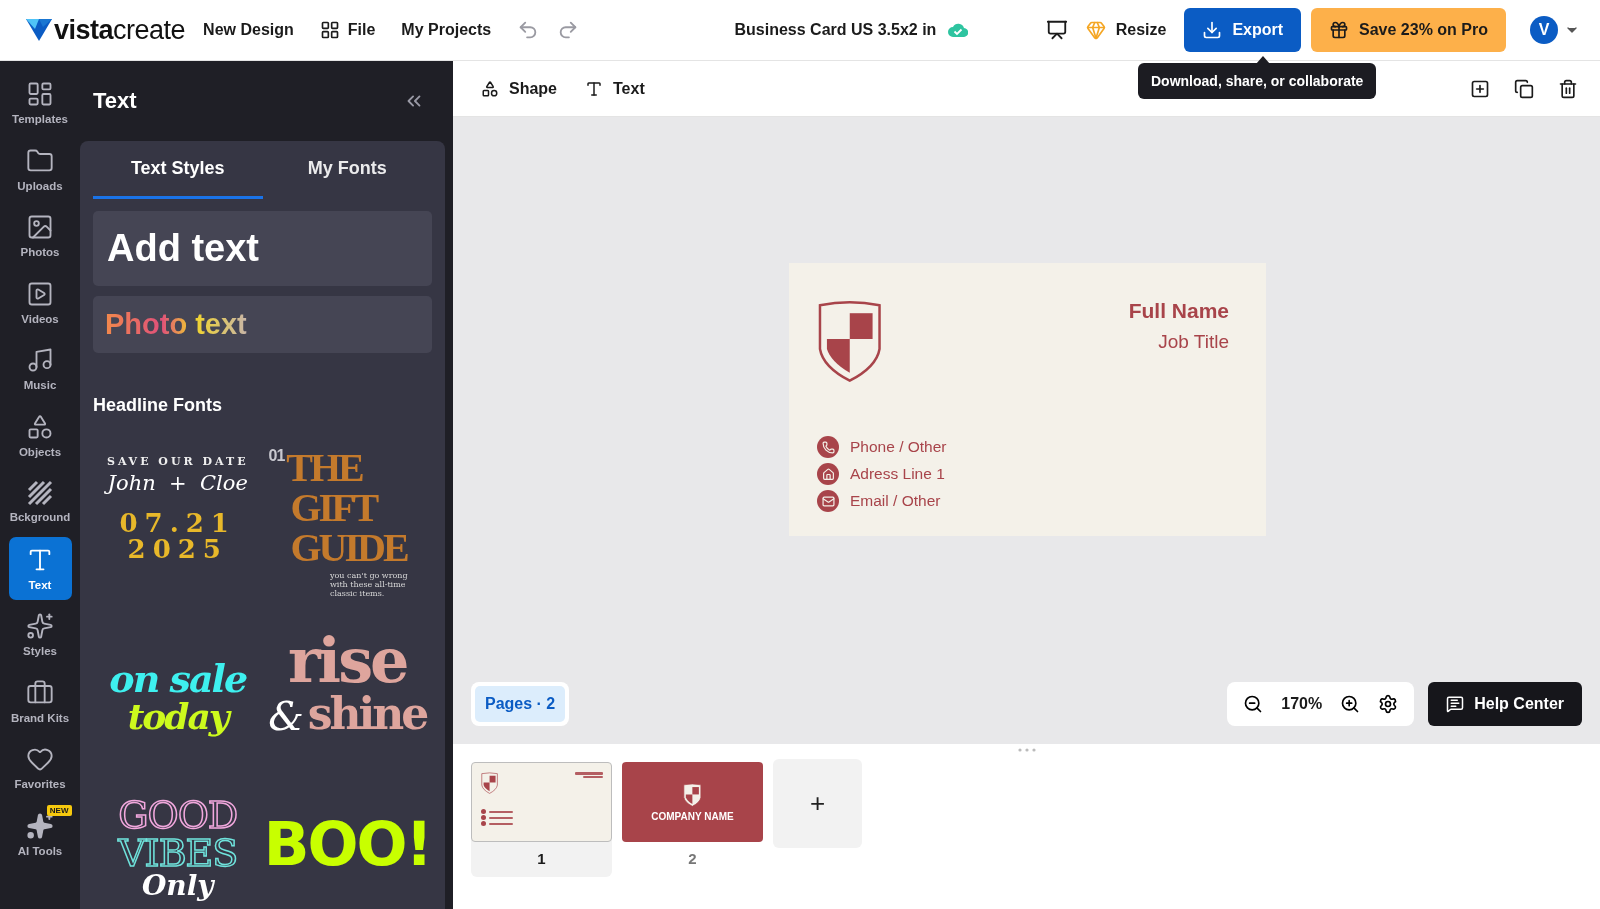  I want to click on logo-icon, so click(39, 30).